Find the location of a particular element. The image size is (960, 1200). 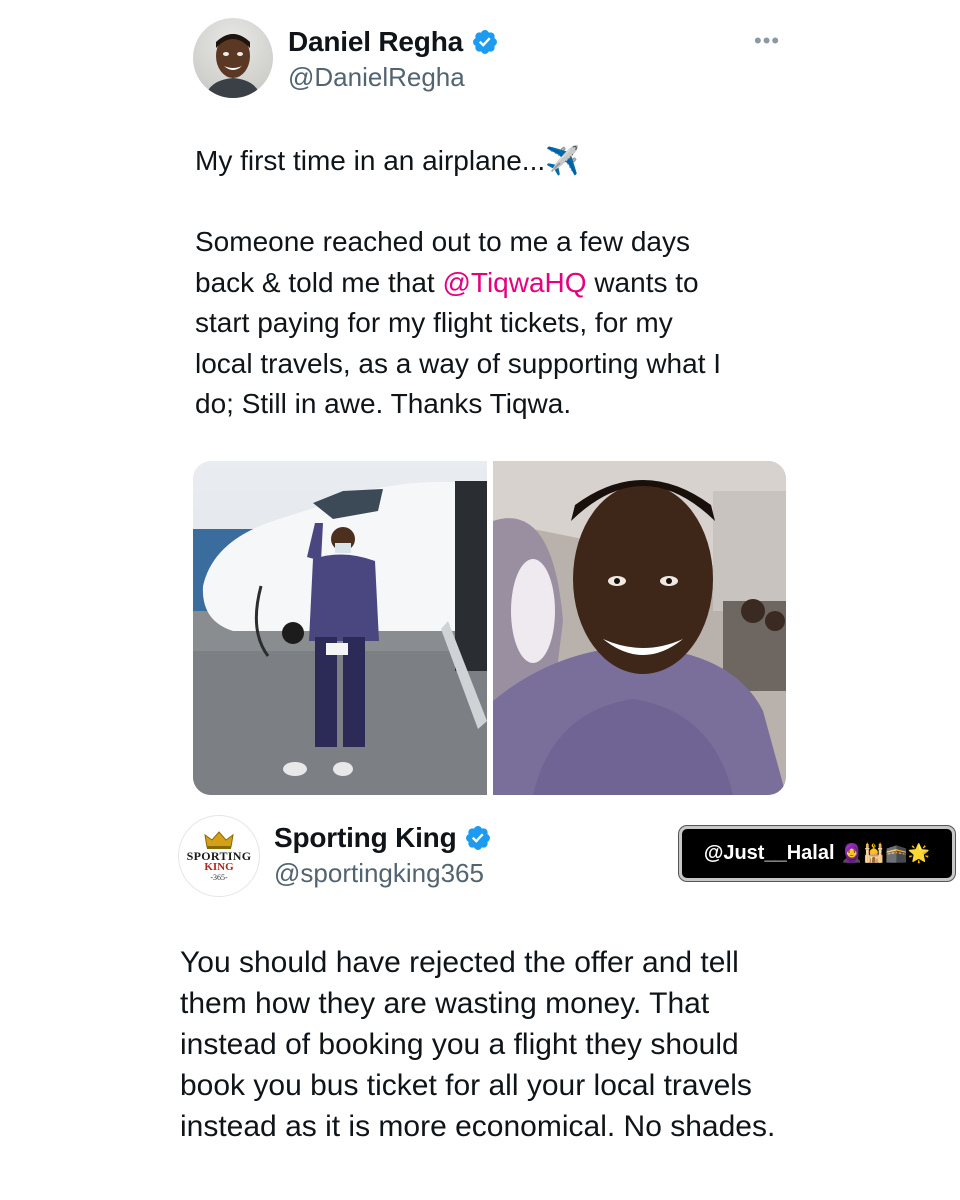

avatar-sporting-king: SPORTING KING -365- is located at coordinates (219, 856).